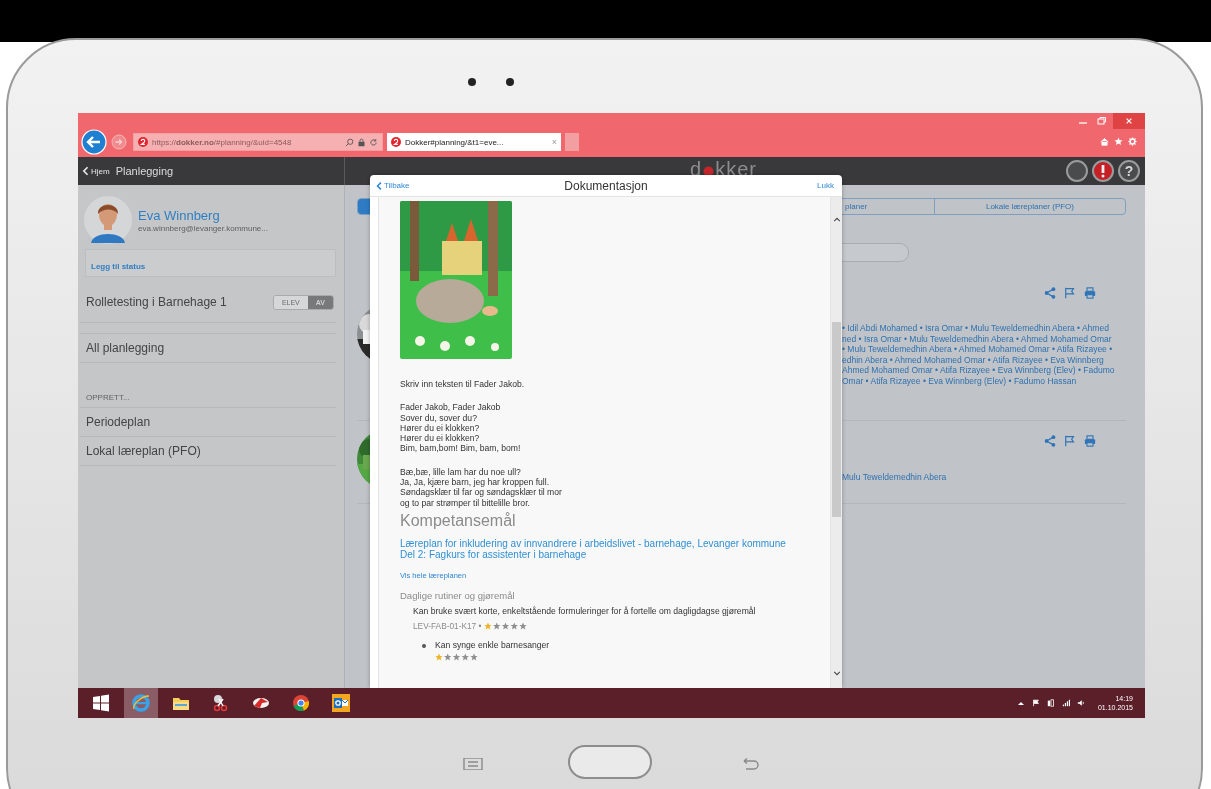 The image size is (1211, 789). What do you see at coordinates (1080, 703) in the screenshot?
I see `speaker-icon` at bounding box center [1080, 703].